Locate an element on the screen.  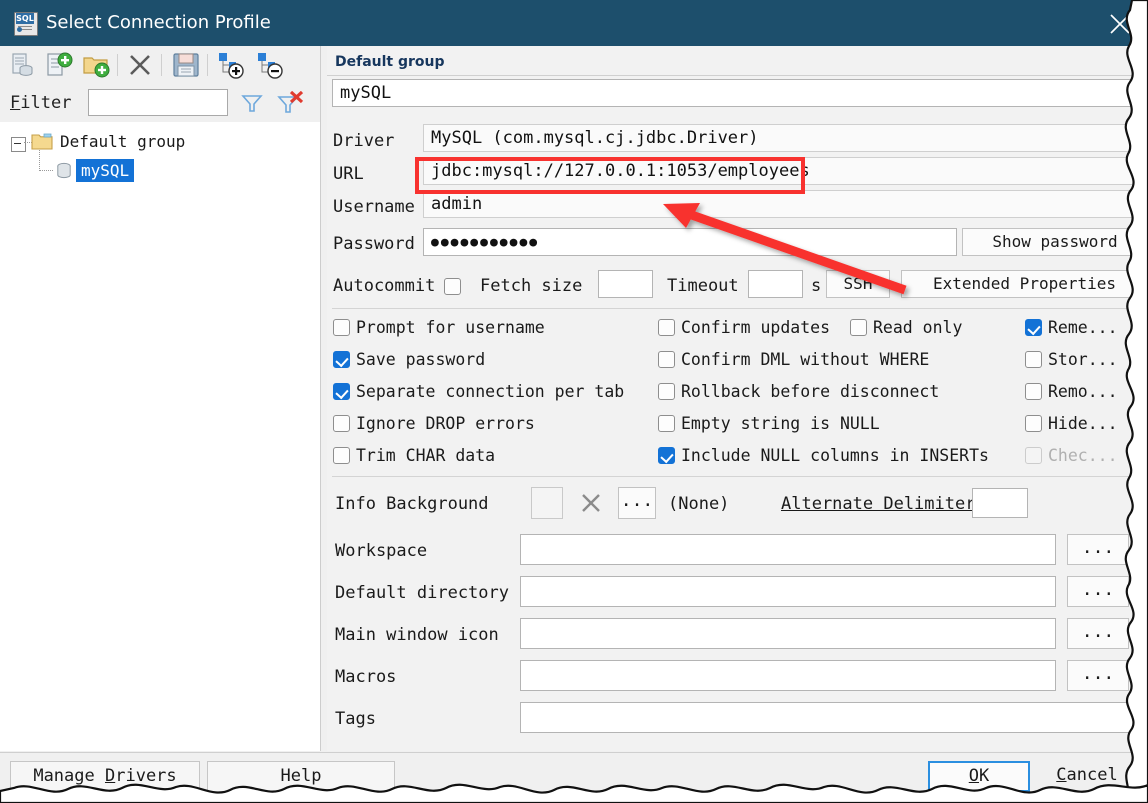
delete-profile-button is located at coordinates (140, 65).